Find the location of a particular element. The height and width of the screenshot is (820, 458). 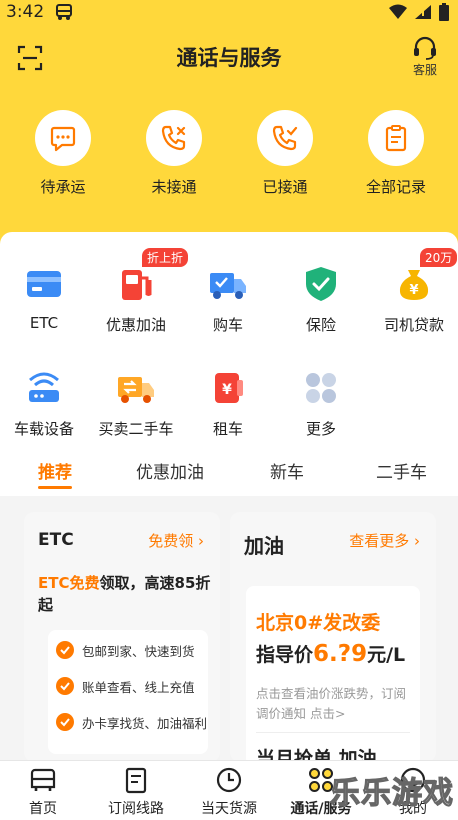

router-icon is located at coordinates (44, 387).